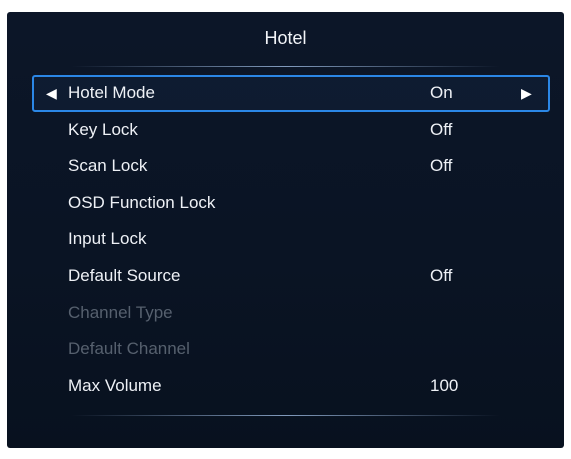 The height and width of the screenshot is (459, 571). What do you see at coordinates (108, 166) in the screenshot?
I see `menu-item-label: Scan Lock` at bounding box center [108, 166].